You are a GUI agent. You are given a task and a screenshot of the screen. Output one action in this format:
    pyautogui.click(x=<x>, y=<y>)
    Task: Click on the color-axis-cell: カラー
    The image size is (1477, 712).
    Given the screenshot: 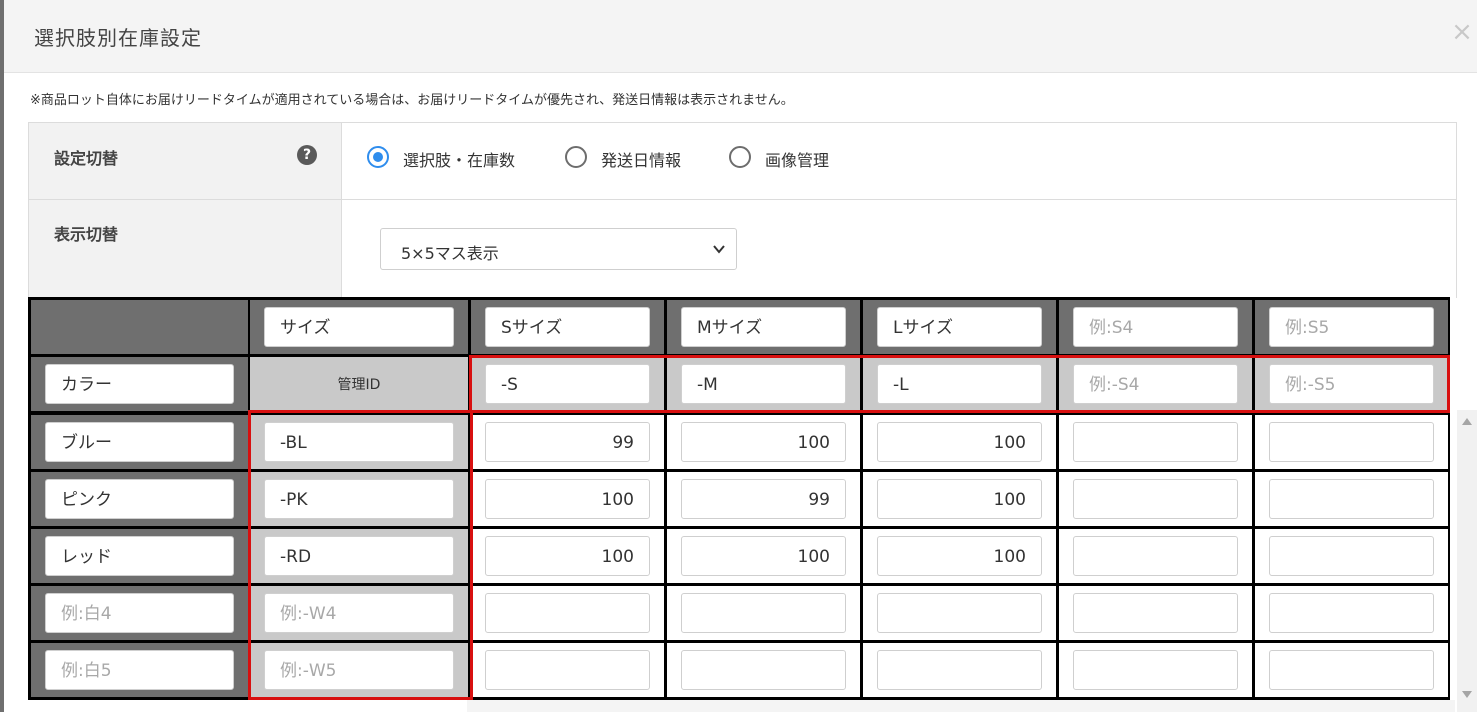 What is the action you would take?
    pyautogui.click(x=139, y=384)
    